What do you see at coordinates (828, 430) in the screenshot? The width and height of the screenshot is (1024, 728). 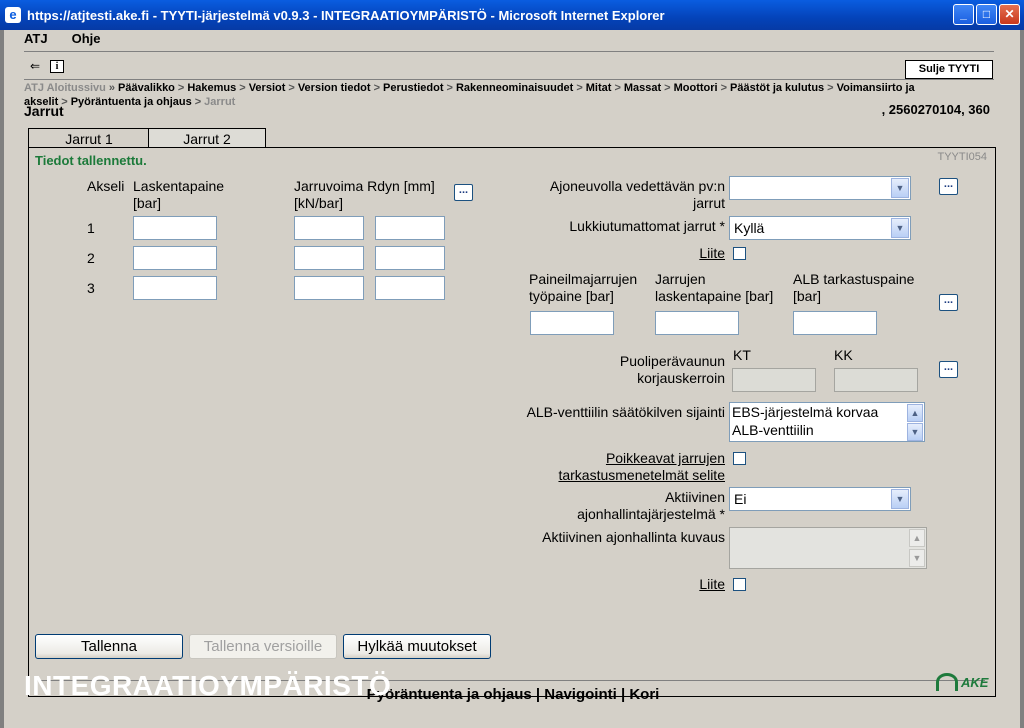 I see `alb-lever-option: ALB-venttiilin` at bounding box center [828, 430].